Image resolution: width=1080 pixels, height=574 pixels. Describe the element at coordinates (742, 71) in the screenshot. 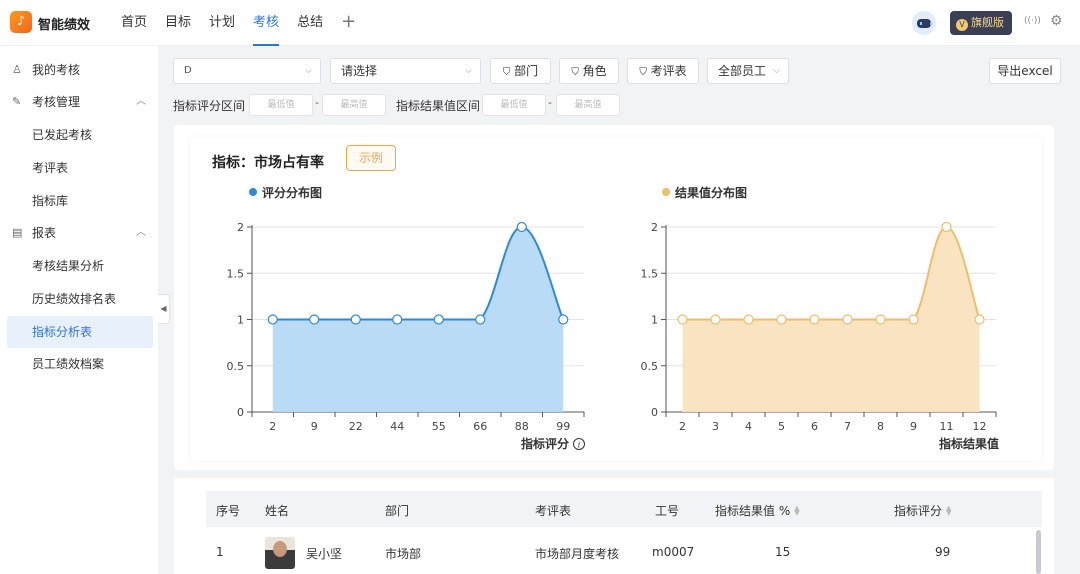

I see `employee-select-value: 全部员工` at that location.